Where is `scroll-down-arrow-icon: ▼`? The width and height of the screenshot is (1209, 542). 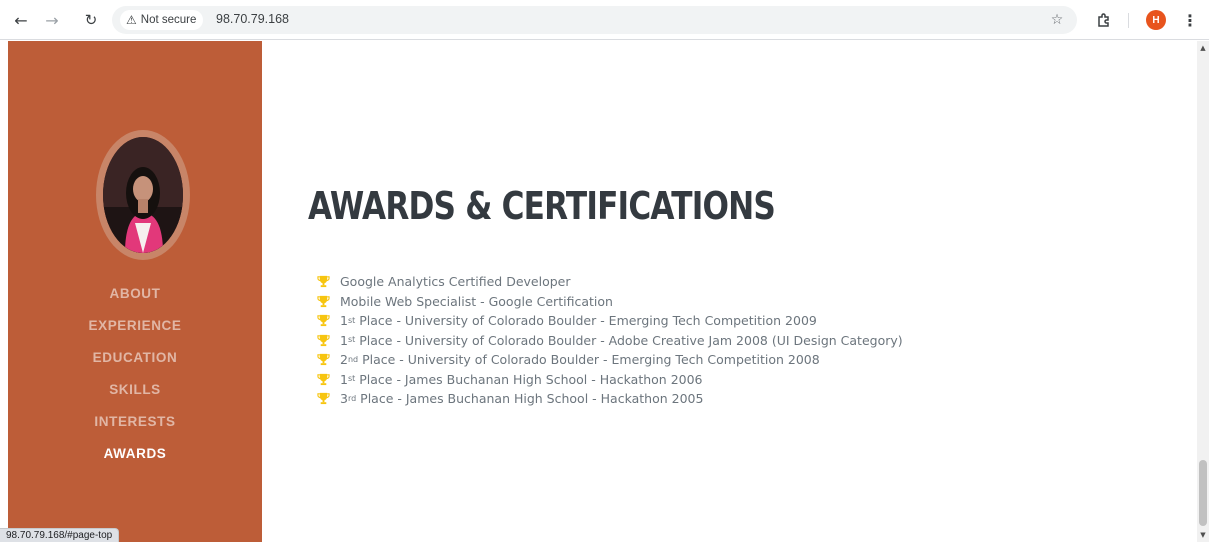 scroll-down-arrow-icon: ▼ is located at coordinates (1203, 535).